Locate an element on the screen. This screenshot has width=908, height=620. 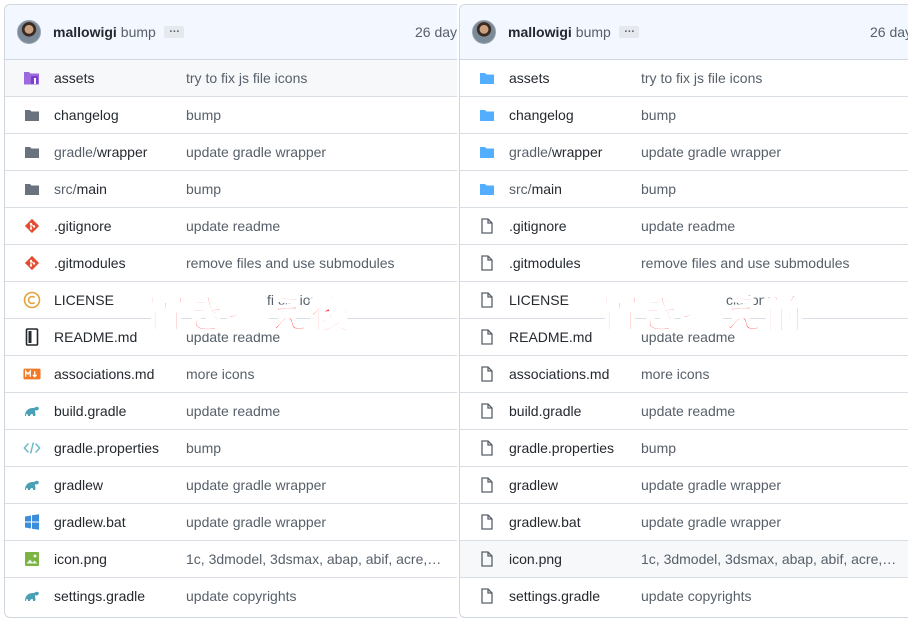
file-name: assets is located at coordinates (529, 78).